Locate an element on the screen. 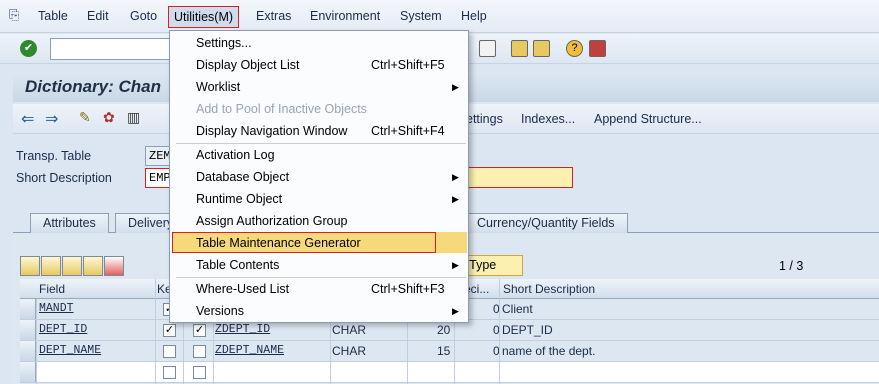 Image resolution: width=879 pixels, height=384 pixels. data-element: ZDEPT_ID is located at coordinates (242, 329).